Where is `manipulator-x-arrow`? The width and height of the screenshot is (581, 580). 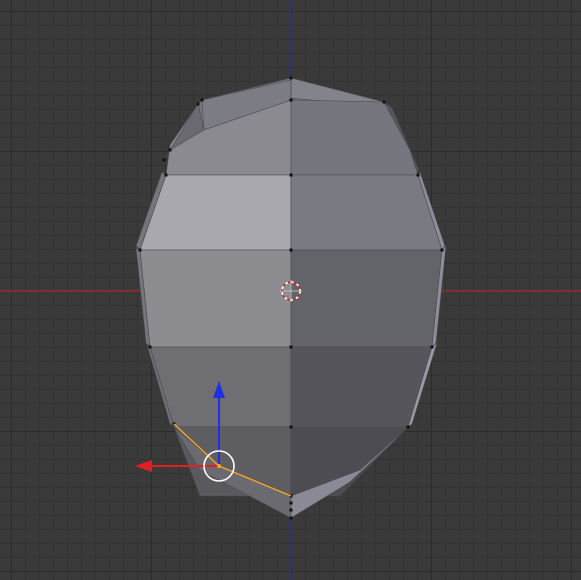 manipulator-x-arrow is located at coordinates (143, 466).